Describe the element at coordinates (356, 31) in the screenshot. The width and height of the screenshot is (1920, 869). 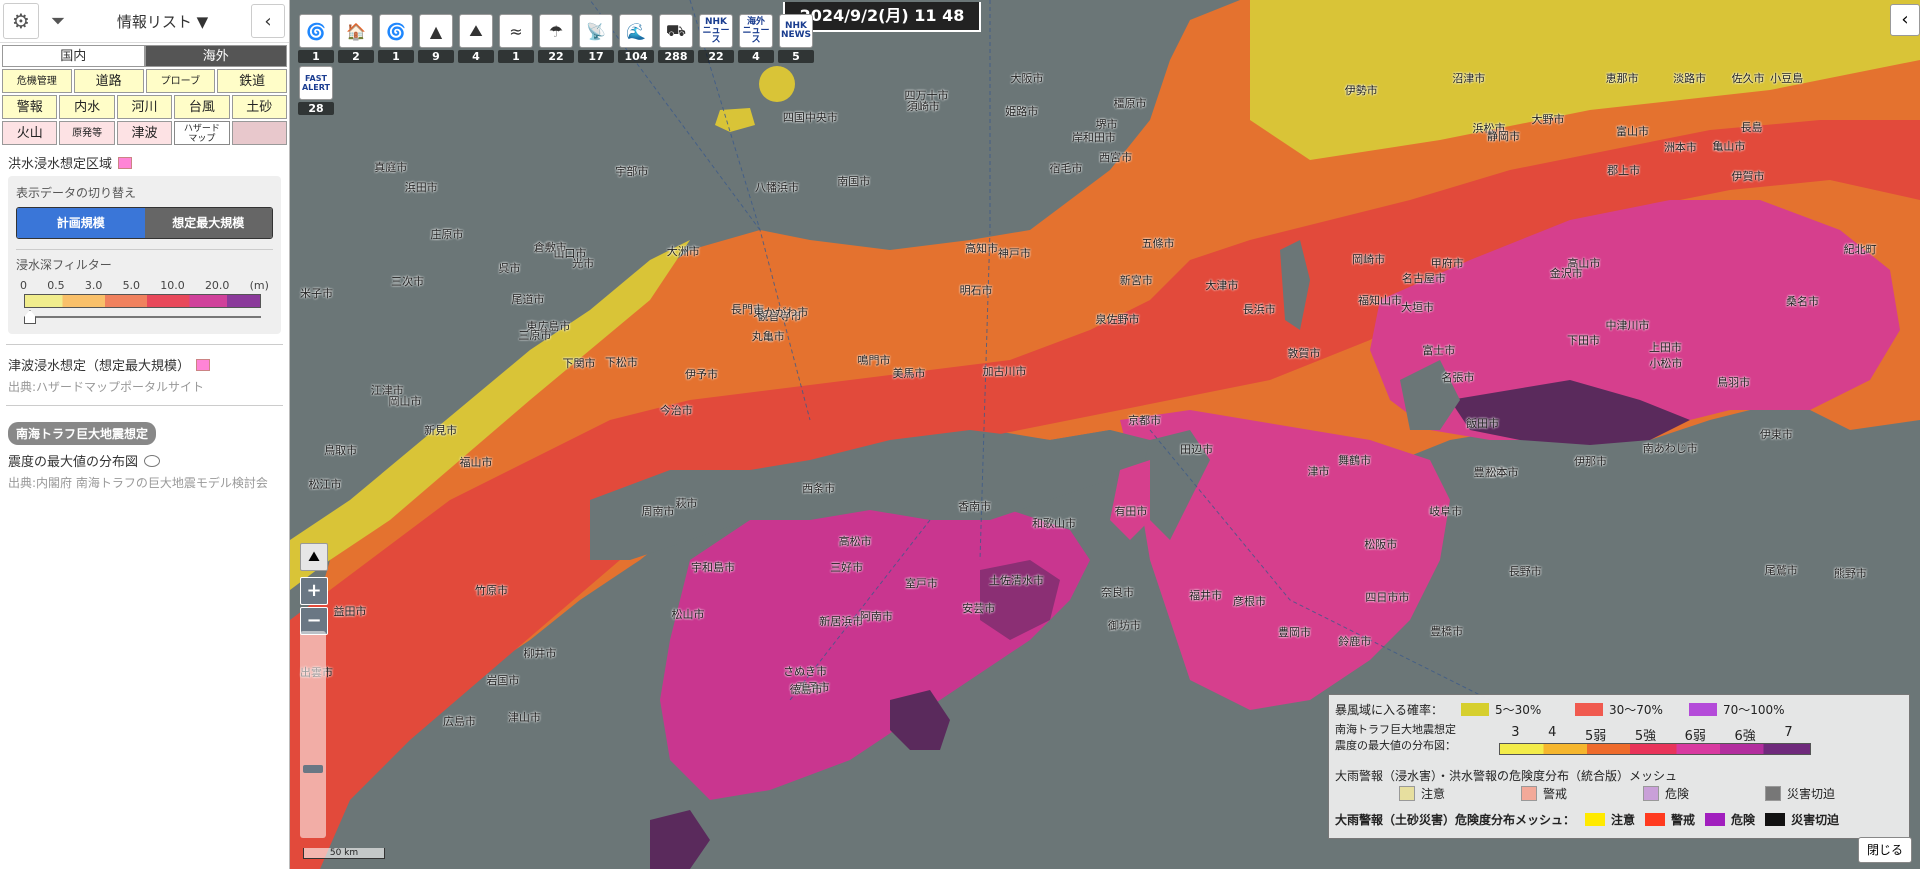
I see `flood-house-icon: 🏠` at that location.